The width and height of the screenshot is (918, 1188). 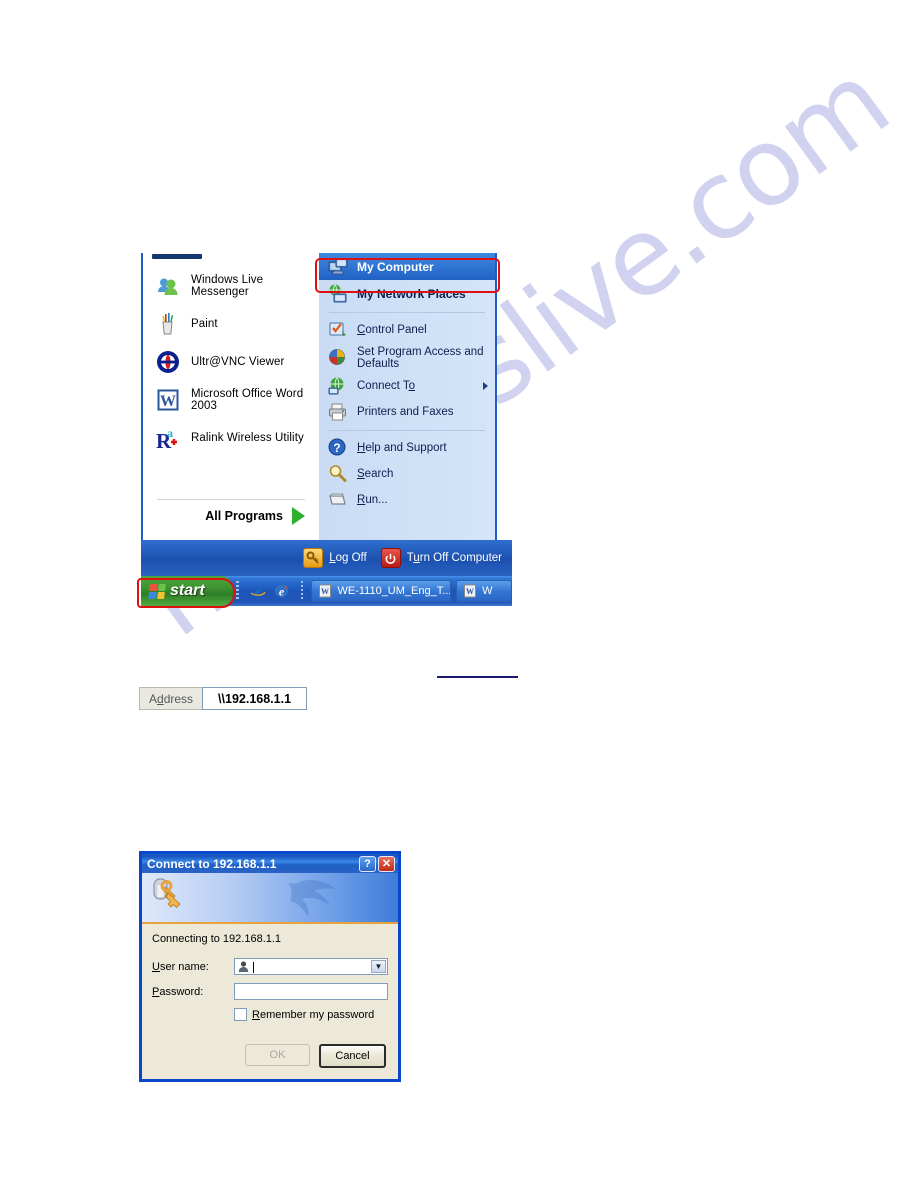 I want to click on dialog-buttons: OK Cancel, so click(x=311, y=1056).